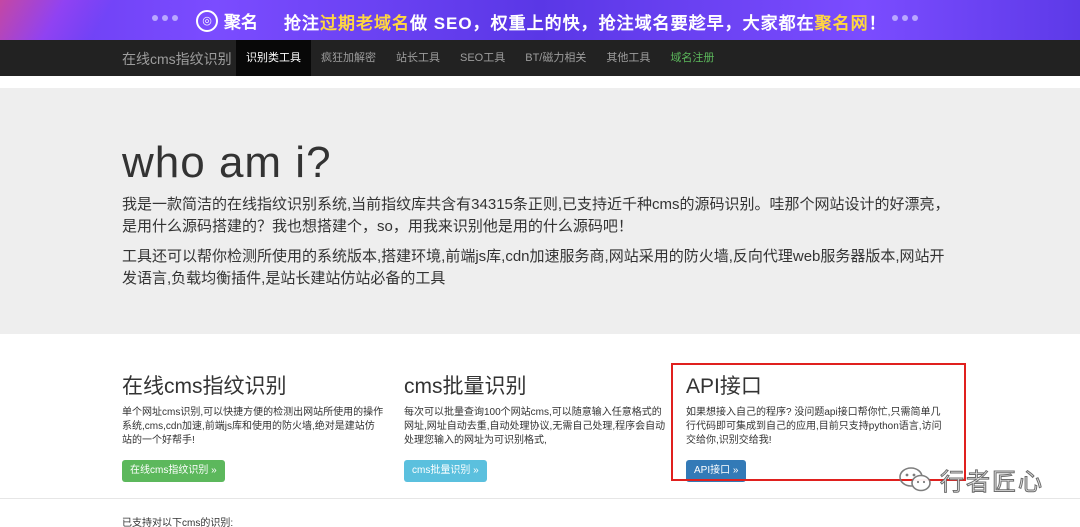 The height and width of the screenshot is (527, 1080). Describe the element at coordinates (273, 58) in the screenshot. I see `nav-item-recognition-tools: 识别类工具` at that location.